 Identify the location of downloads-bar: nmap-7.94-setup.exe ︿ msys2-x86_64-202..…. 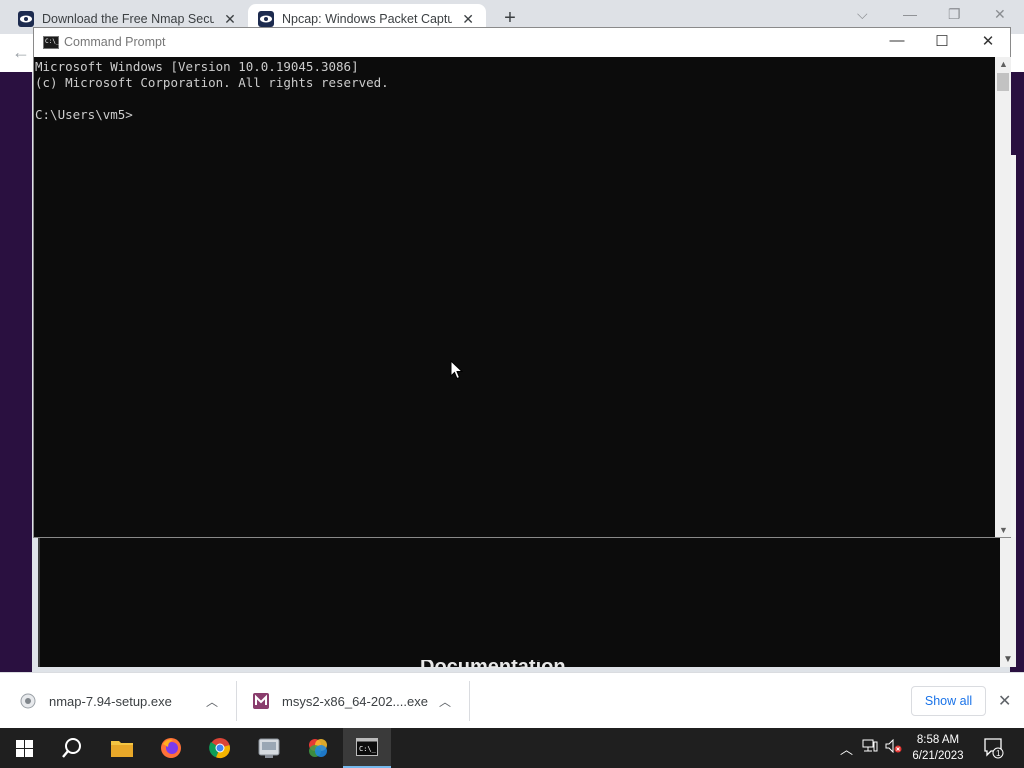
(512, 700).